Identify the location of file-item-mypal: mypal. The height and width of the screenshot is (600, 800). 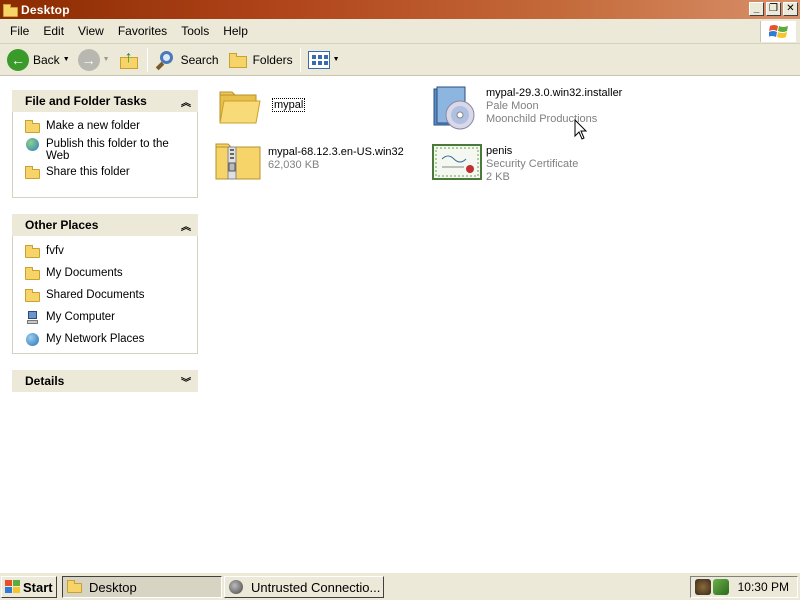
(262, 109).